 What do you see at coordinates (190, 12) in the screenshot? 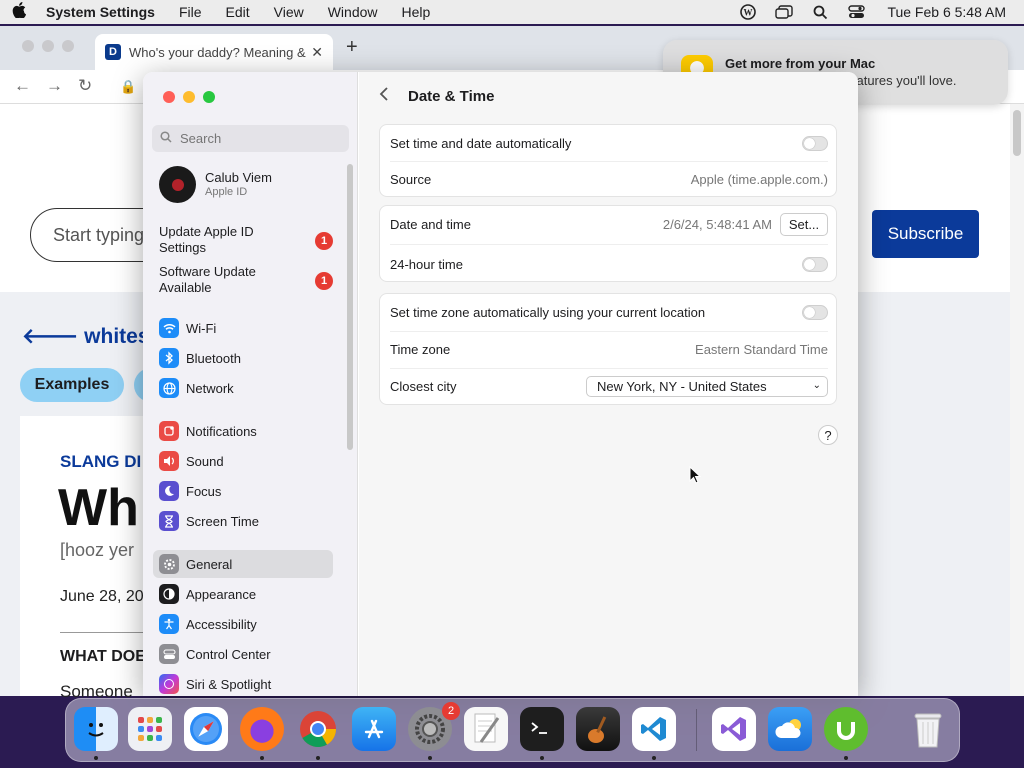
I see `menu-file: File` at bounding box center [190, 12].